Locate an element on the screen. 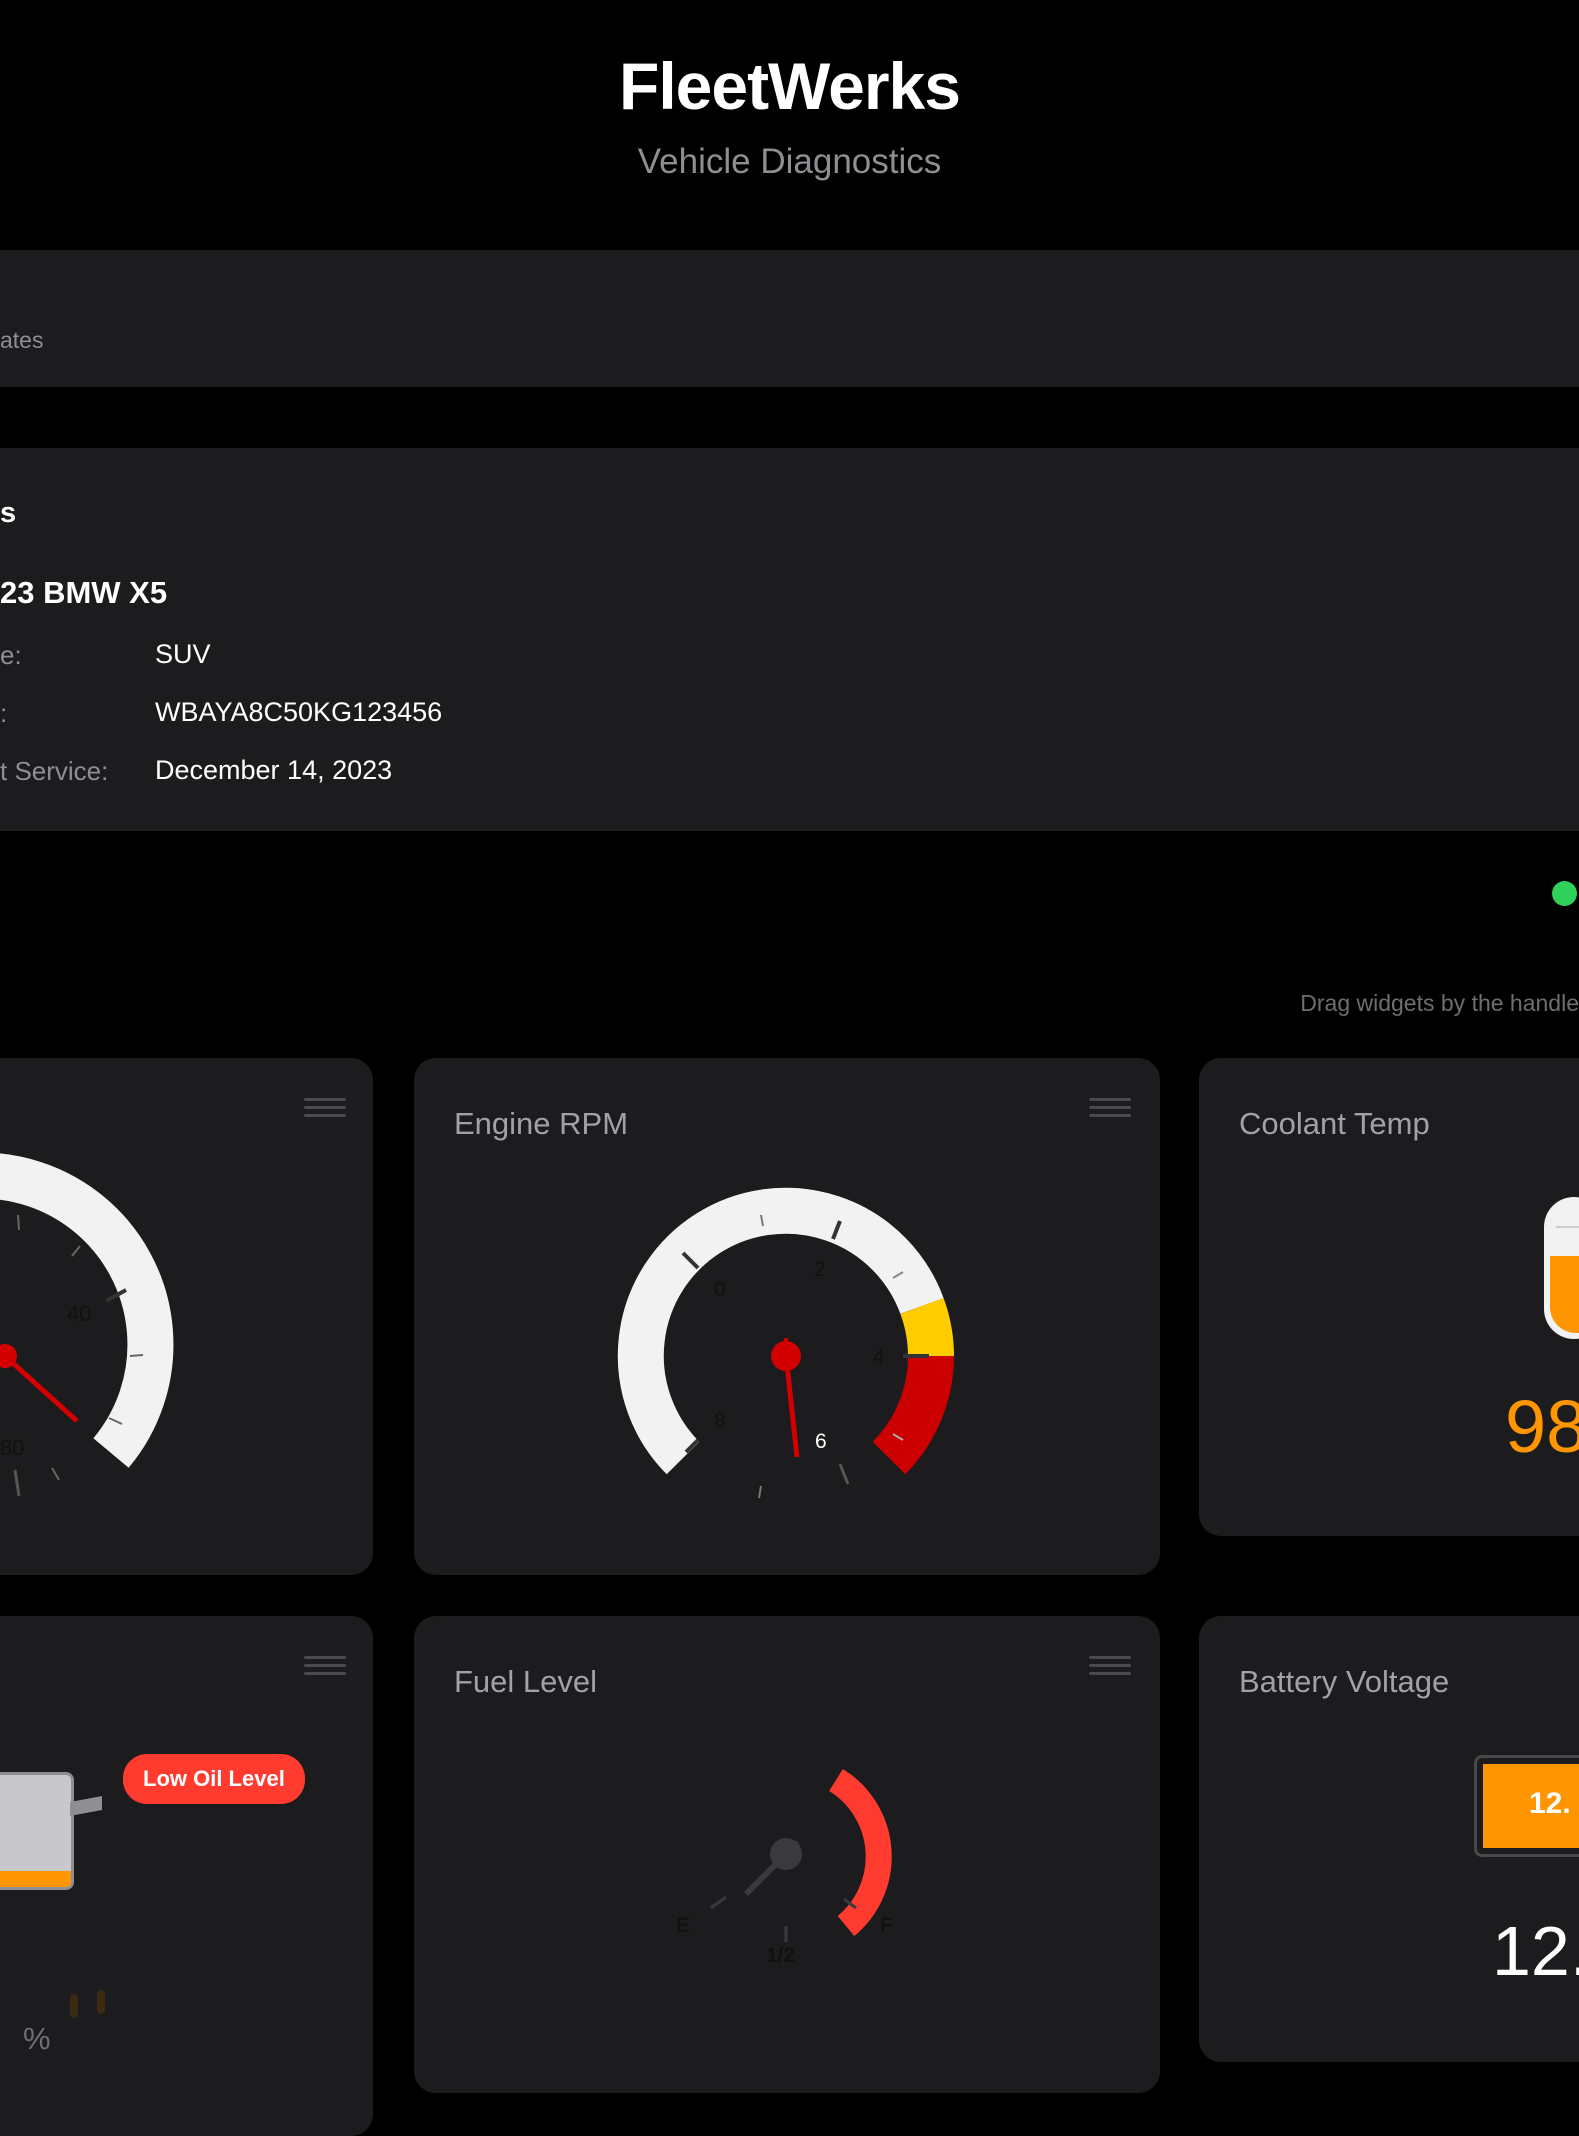 The height and width of the screenshot is (2136, 1579). vehicle-name: 23 BMW X5 is located at coordinates (84, 592).